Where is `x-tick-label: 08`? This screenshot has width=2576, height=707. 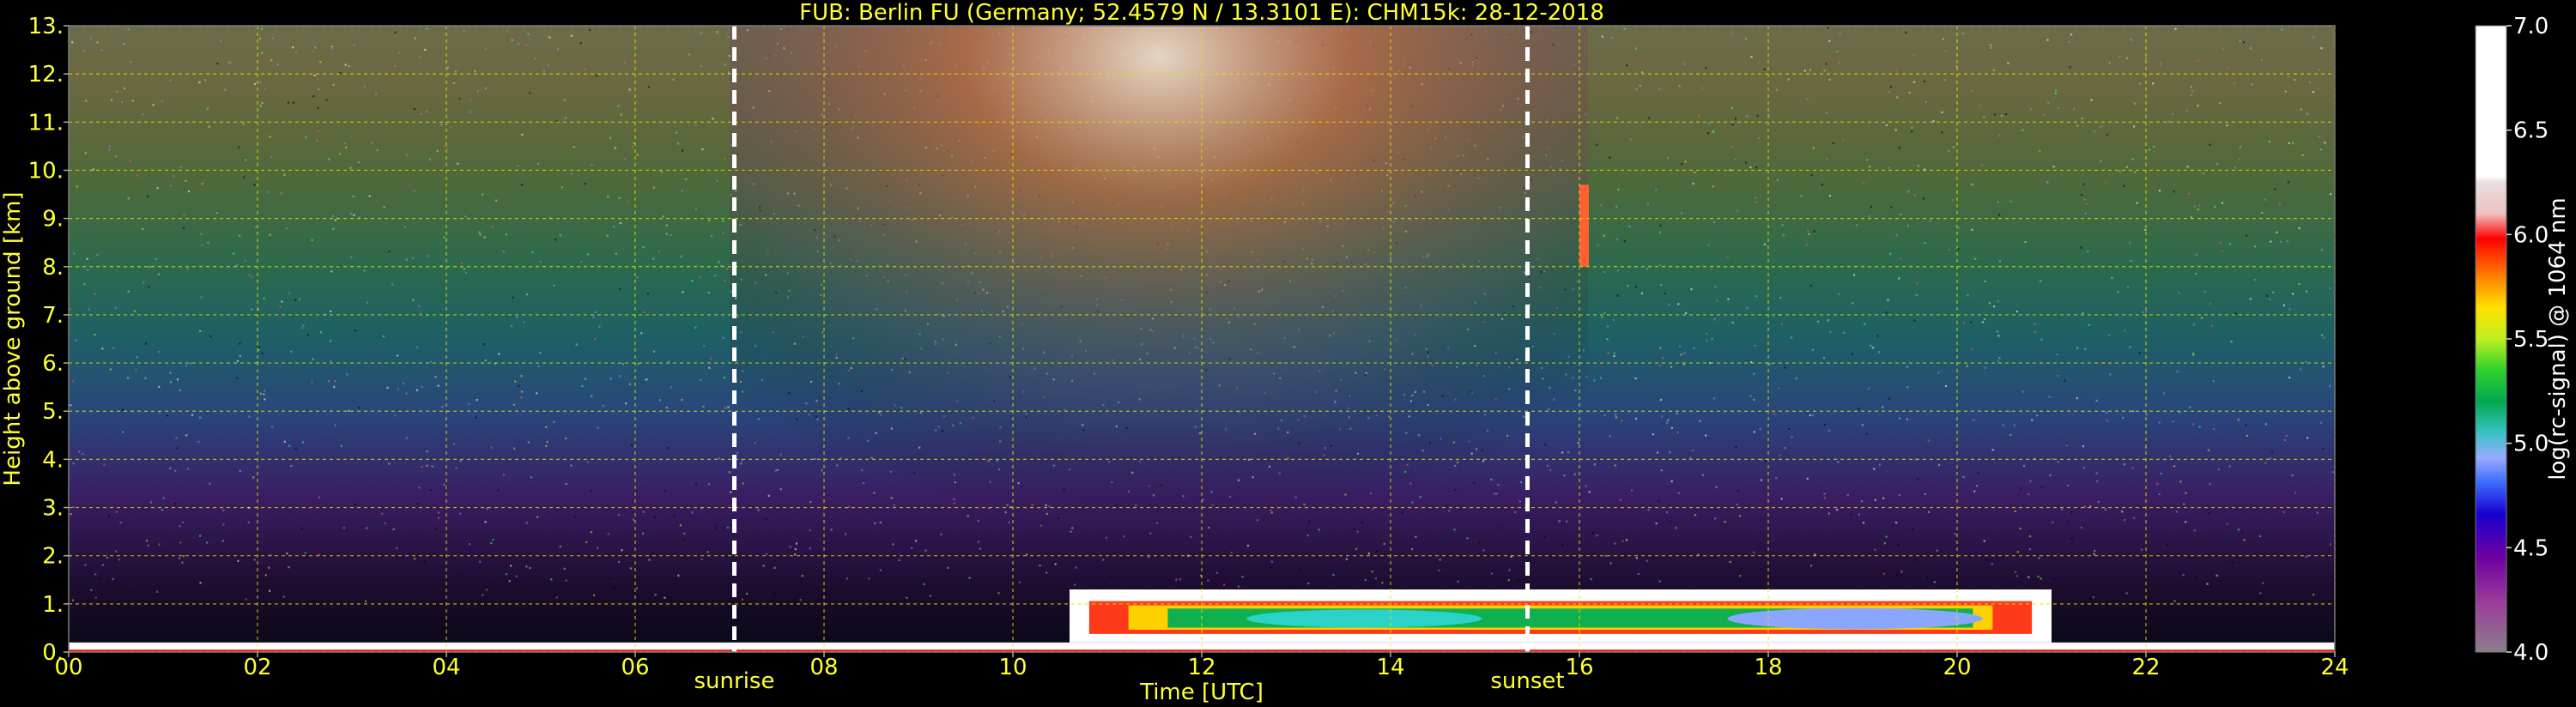 x-tick-label: 08 is located at coordinates (823, 667).